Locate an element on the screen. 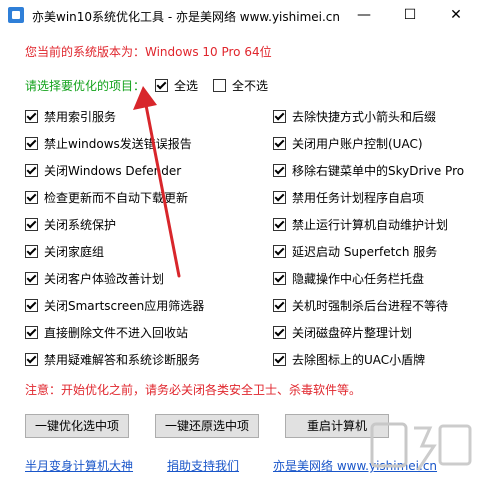  window-title: 亦美win10系统优化工具 - 亦是美网络 www.yishimei.cn is located at coordinates (186, 17).